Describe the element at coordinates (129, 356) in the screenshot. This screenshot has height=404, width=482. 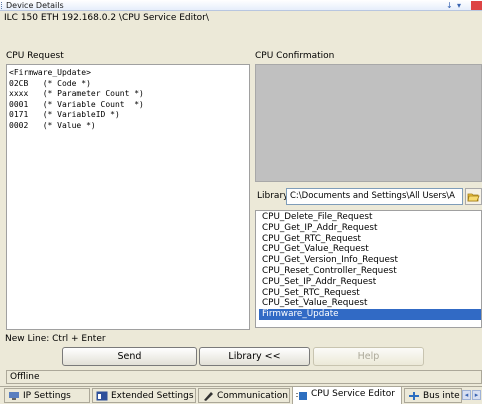
I see `send-button: Send` at that location.